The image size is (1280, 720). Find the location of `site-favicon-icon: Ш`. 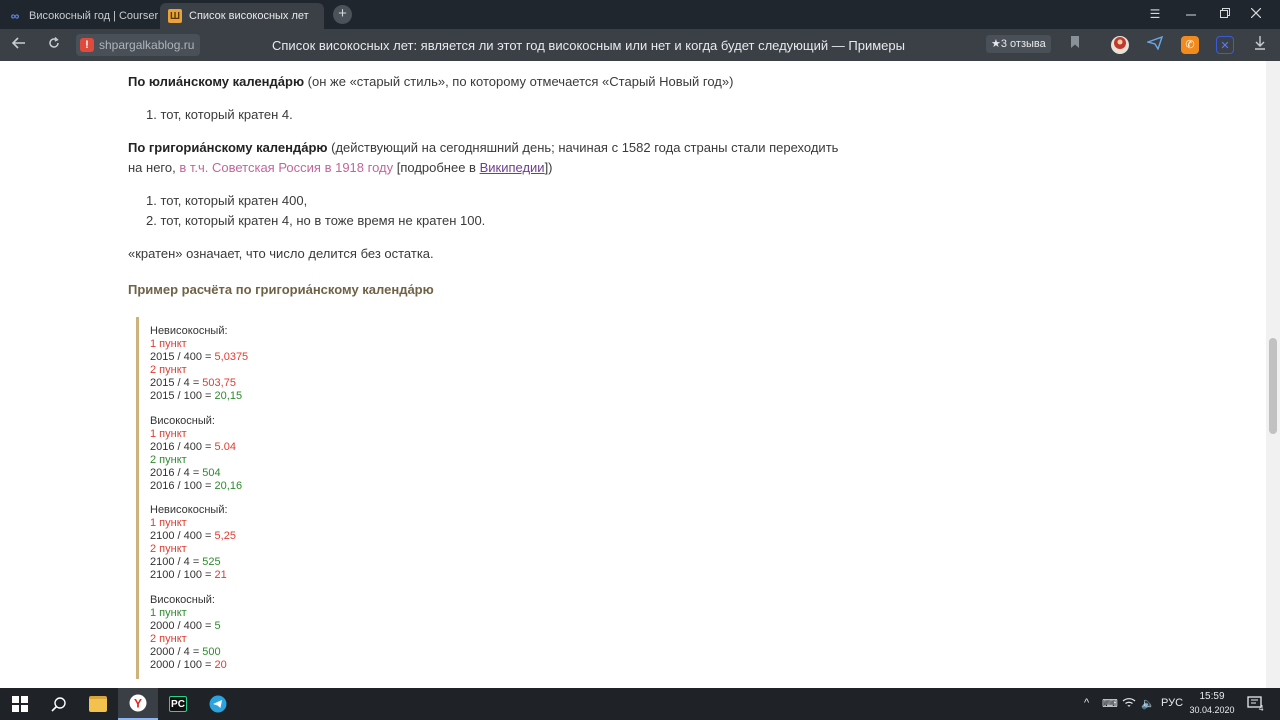

site-favicon-icon: Ш is located at coordinates (175, 16).